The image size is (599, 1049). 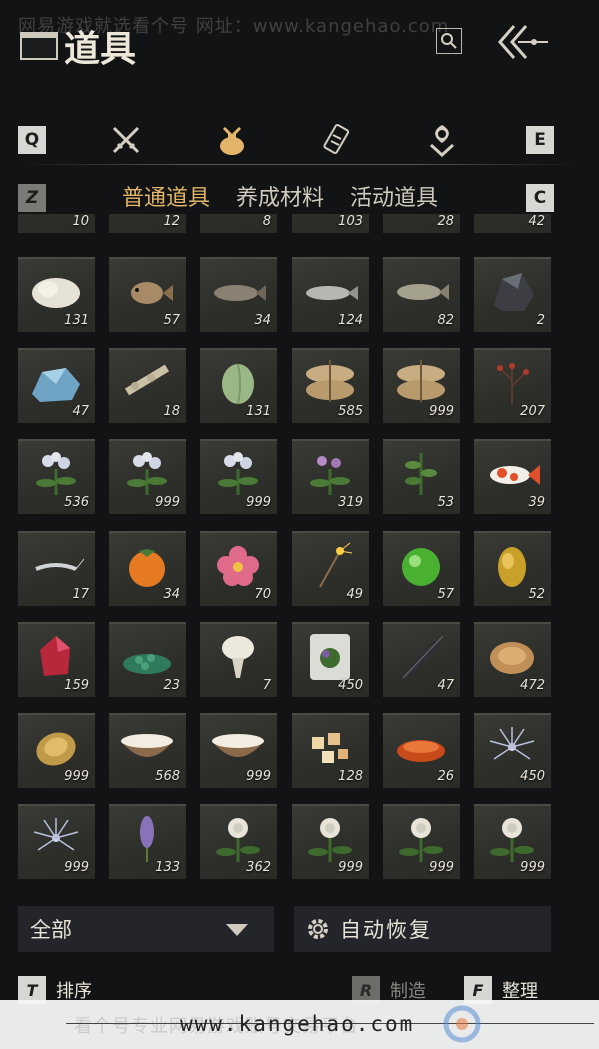 I want to click on inventory-slot: 124, so click(x=330, y=294).